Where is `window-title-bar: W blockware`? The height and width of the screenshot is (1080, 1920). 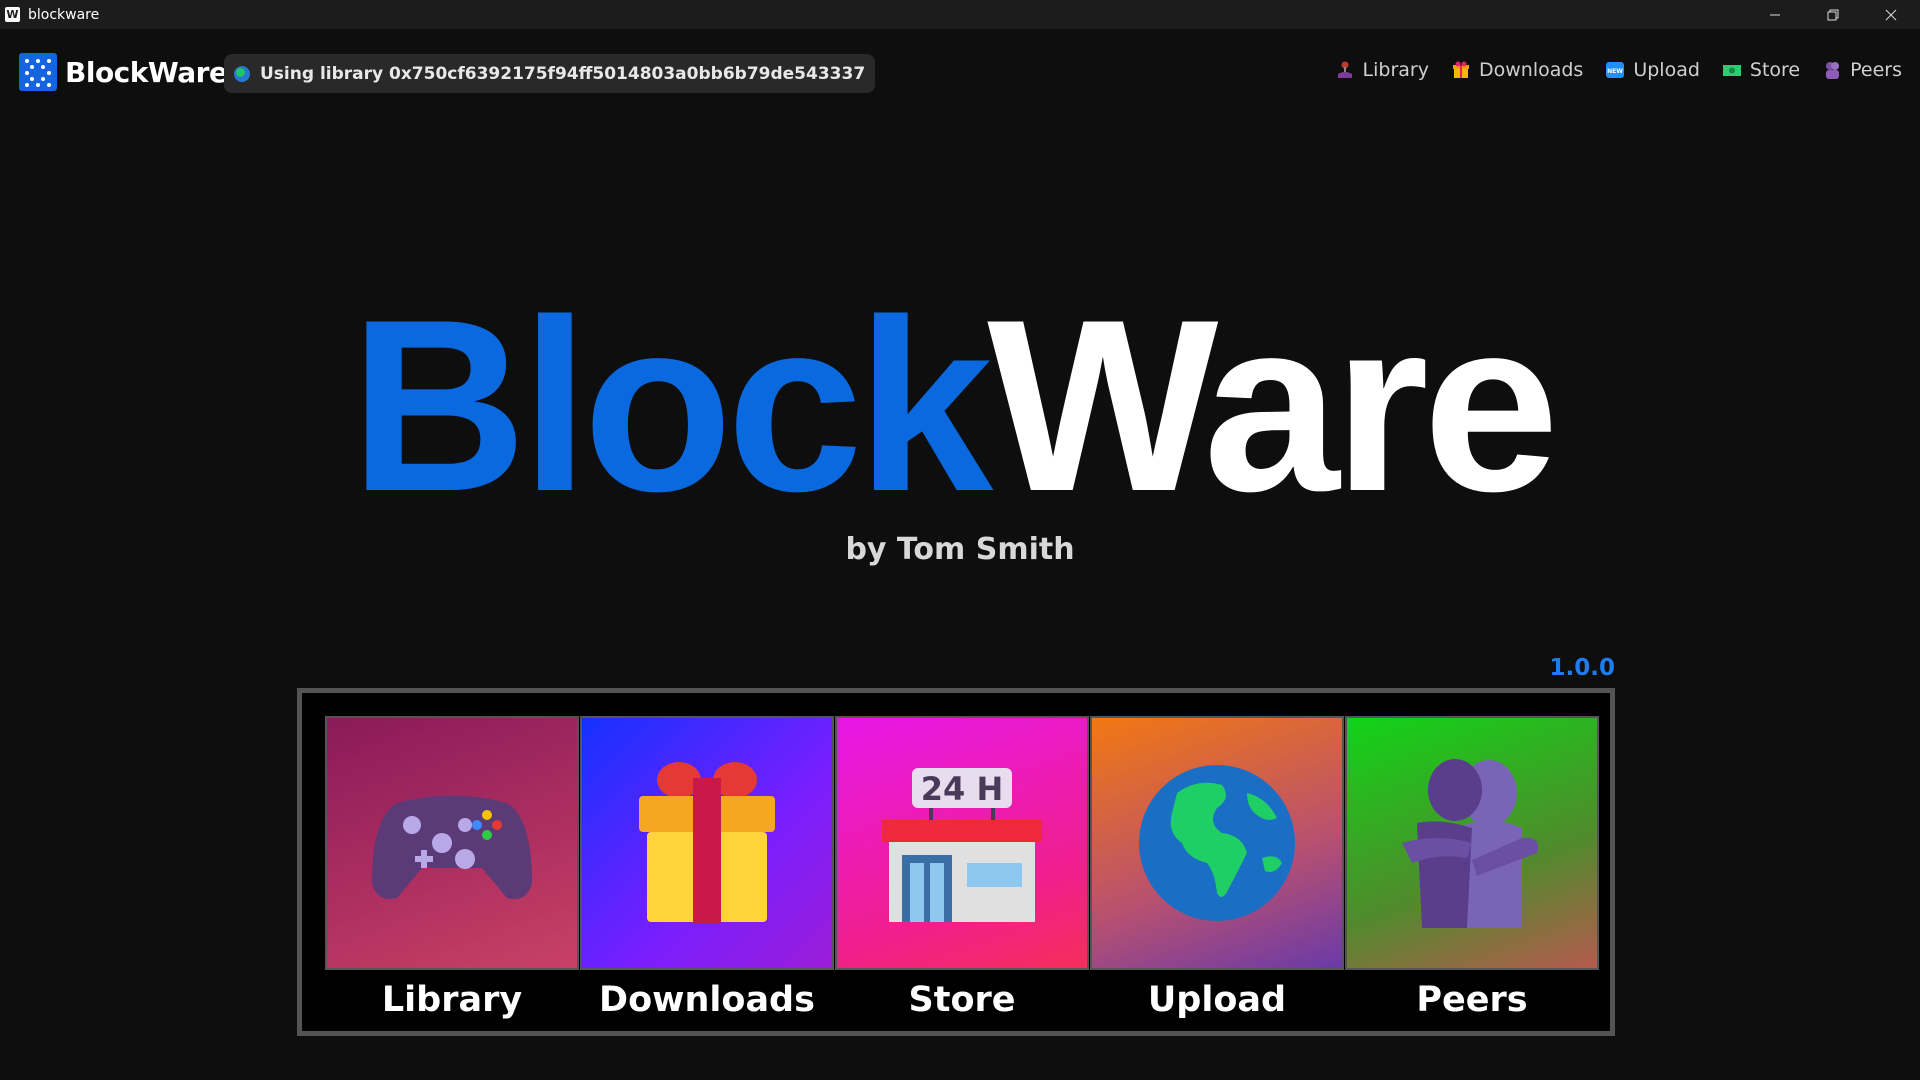 window-title-bar: W blockware is located at coordinates (960, 14).